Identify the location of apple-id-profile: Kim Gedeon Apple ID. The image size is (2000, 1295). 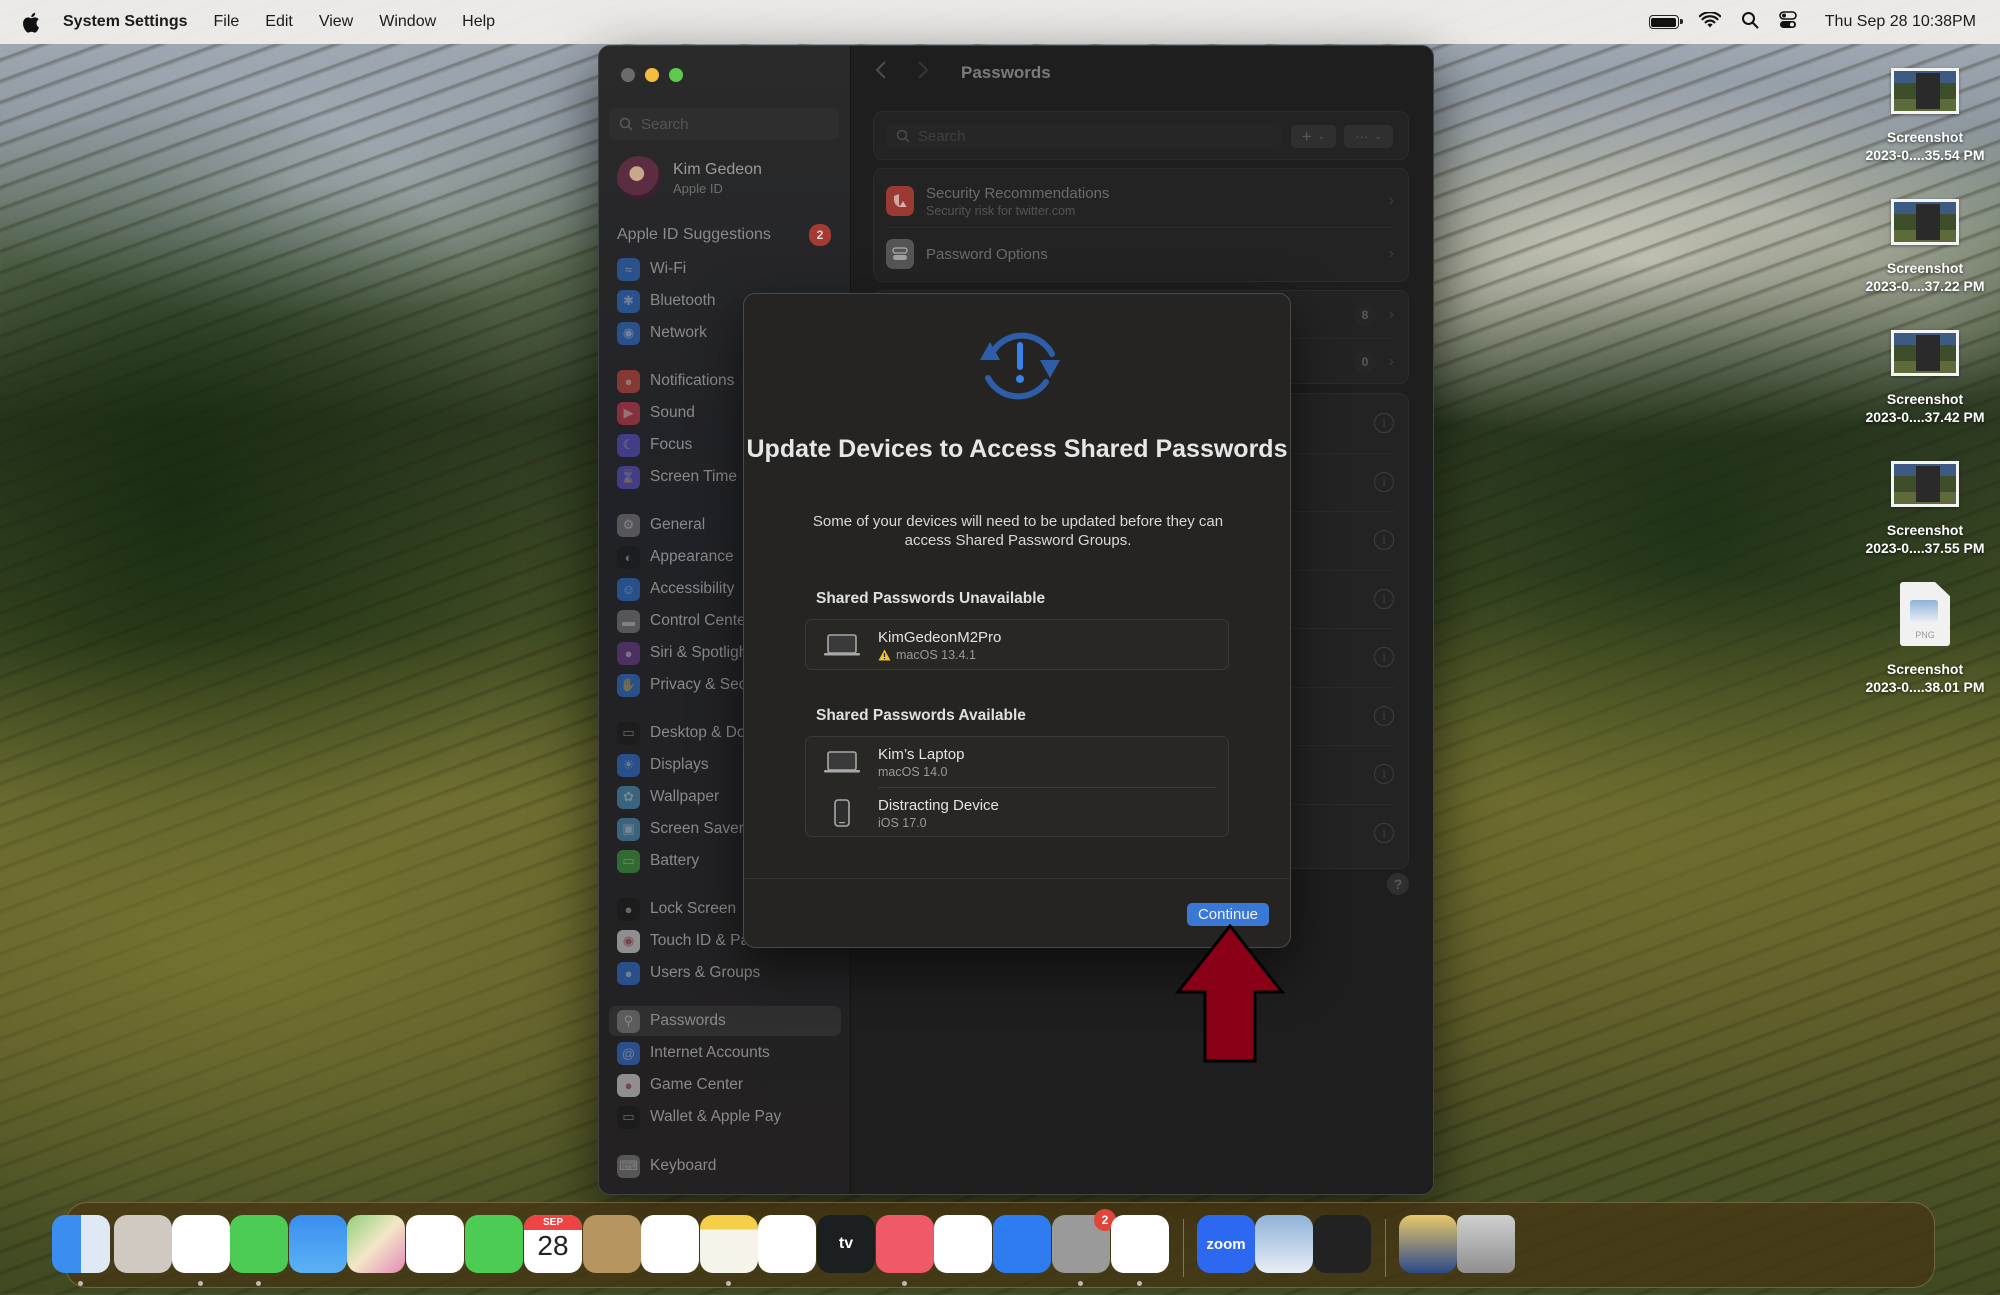
(689, 178).